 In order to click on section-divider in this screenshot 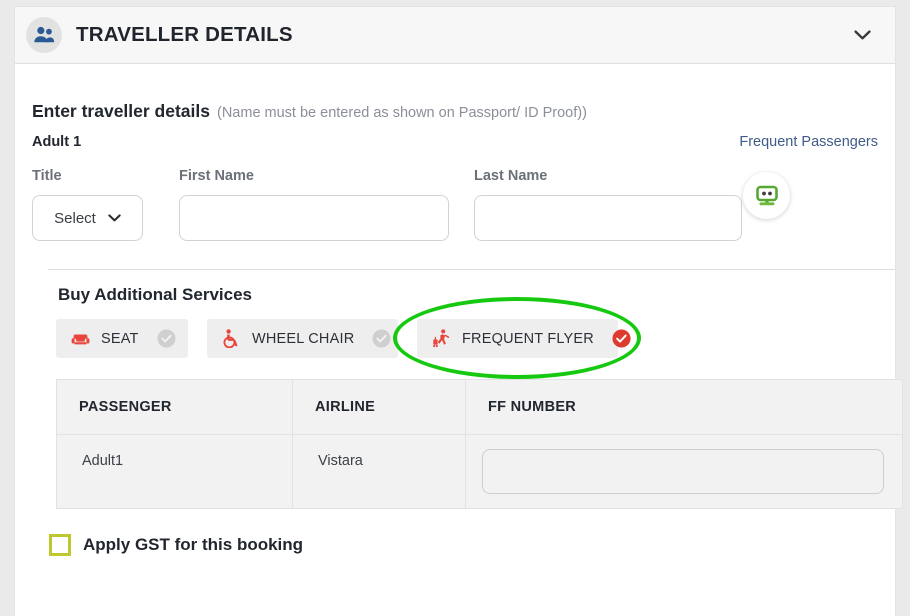, I will do `click(471, 269)`.